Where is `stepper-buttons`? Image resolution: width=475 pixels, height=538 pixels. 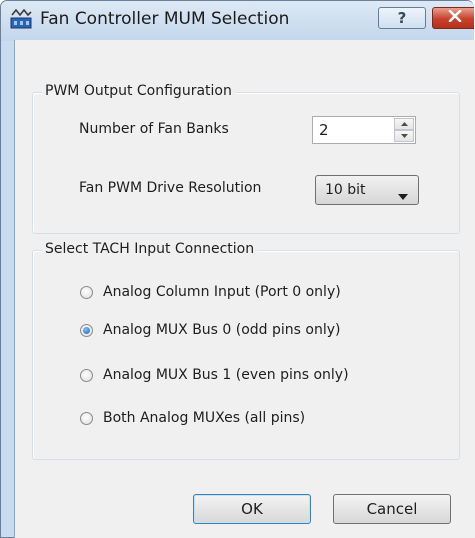 stepper-buttons is located at coordinates (404, 130).